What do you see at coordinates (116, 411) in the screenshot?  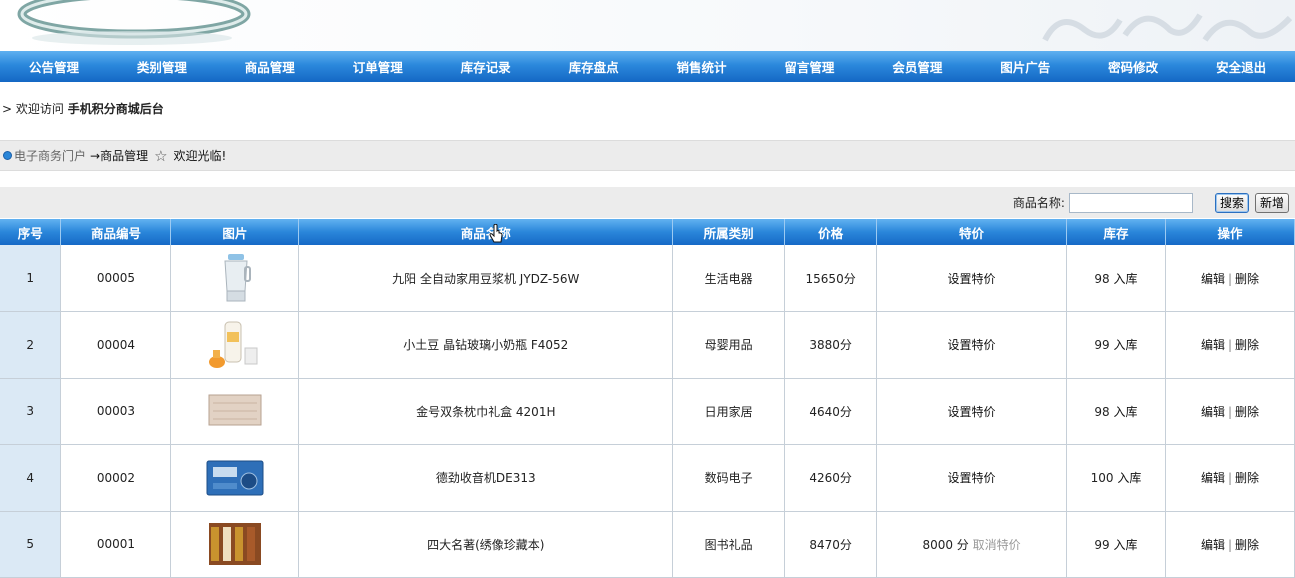 I see `cell-code: 00003` at bounding box center [116, 411].